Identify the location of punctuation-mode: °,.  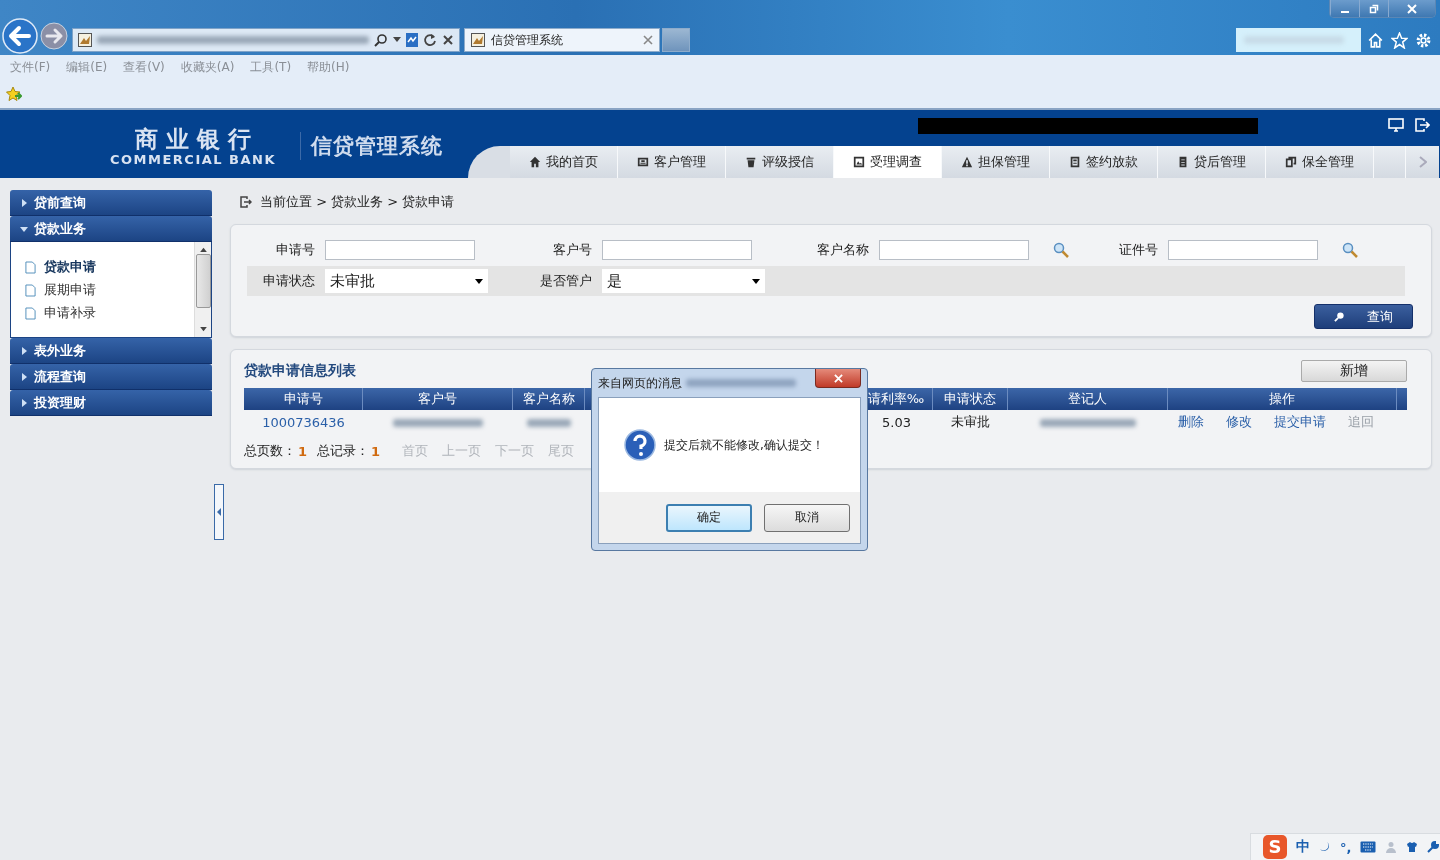
(1346, 847).